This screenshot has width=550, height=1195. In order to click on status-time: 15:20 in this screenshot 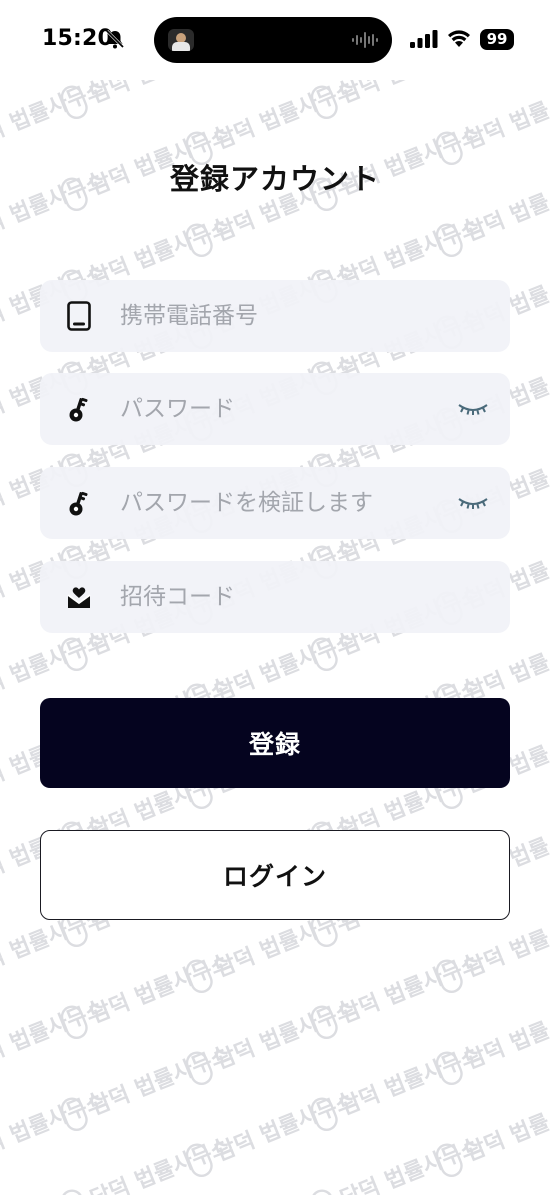, I will do `click(78, 38)`.